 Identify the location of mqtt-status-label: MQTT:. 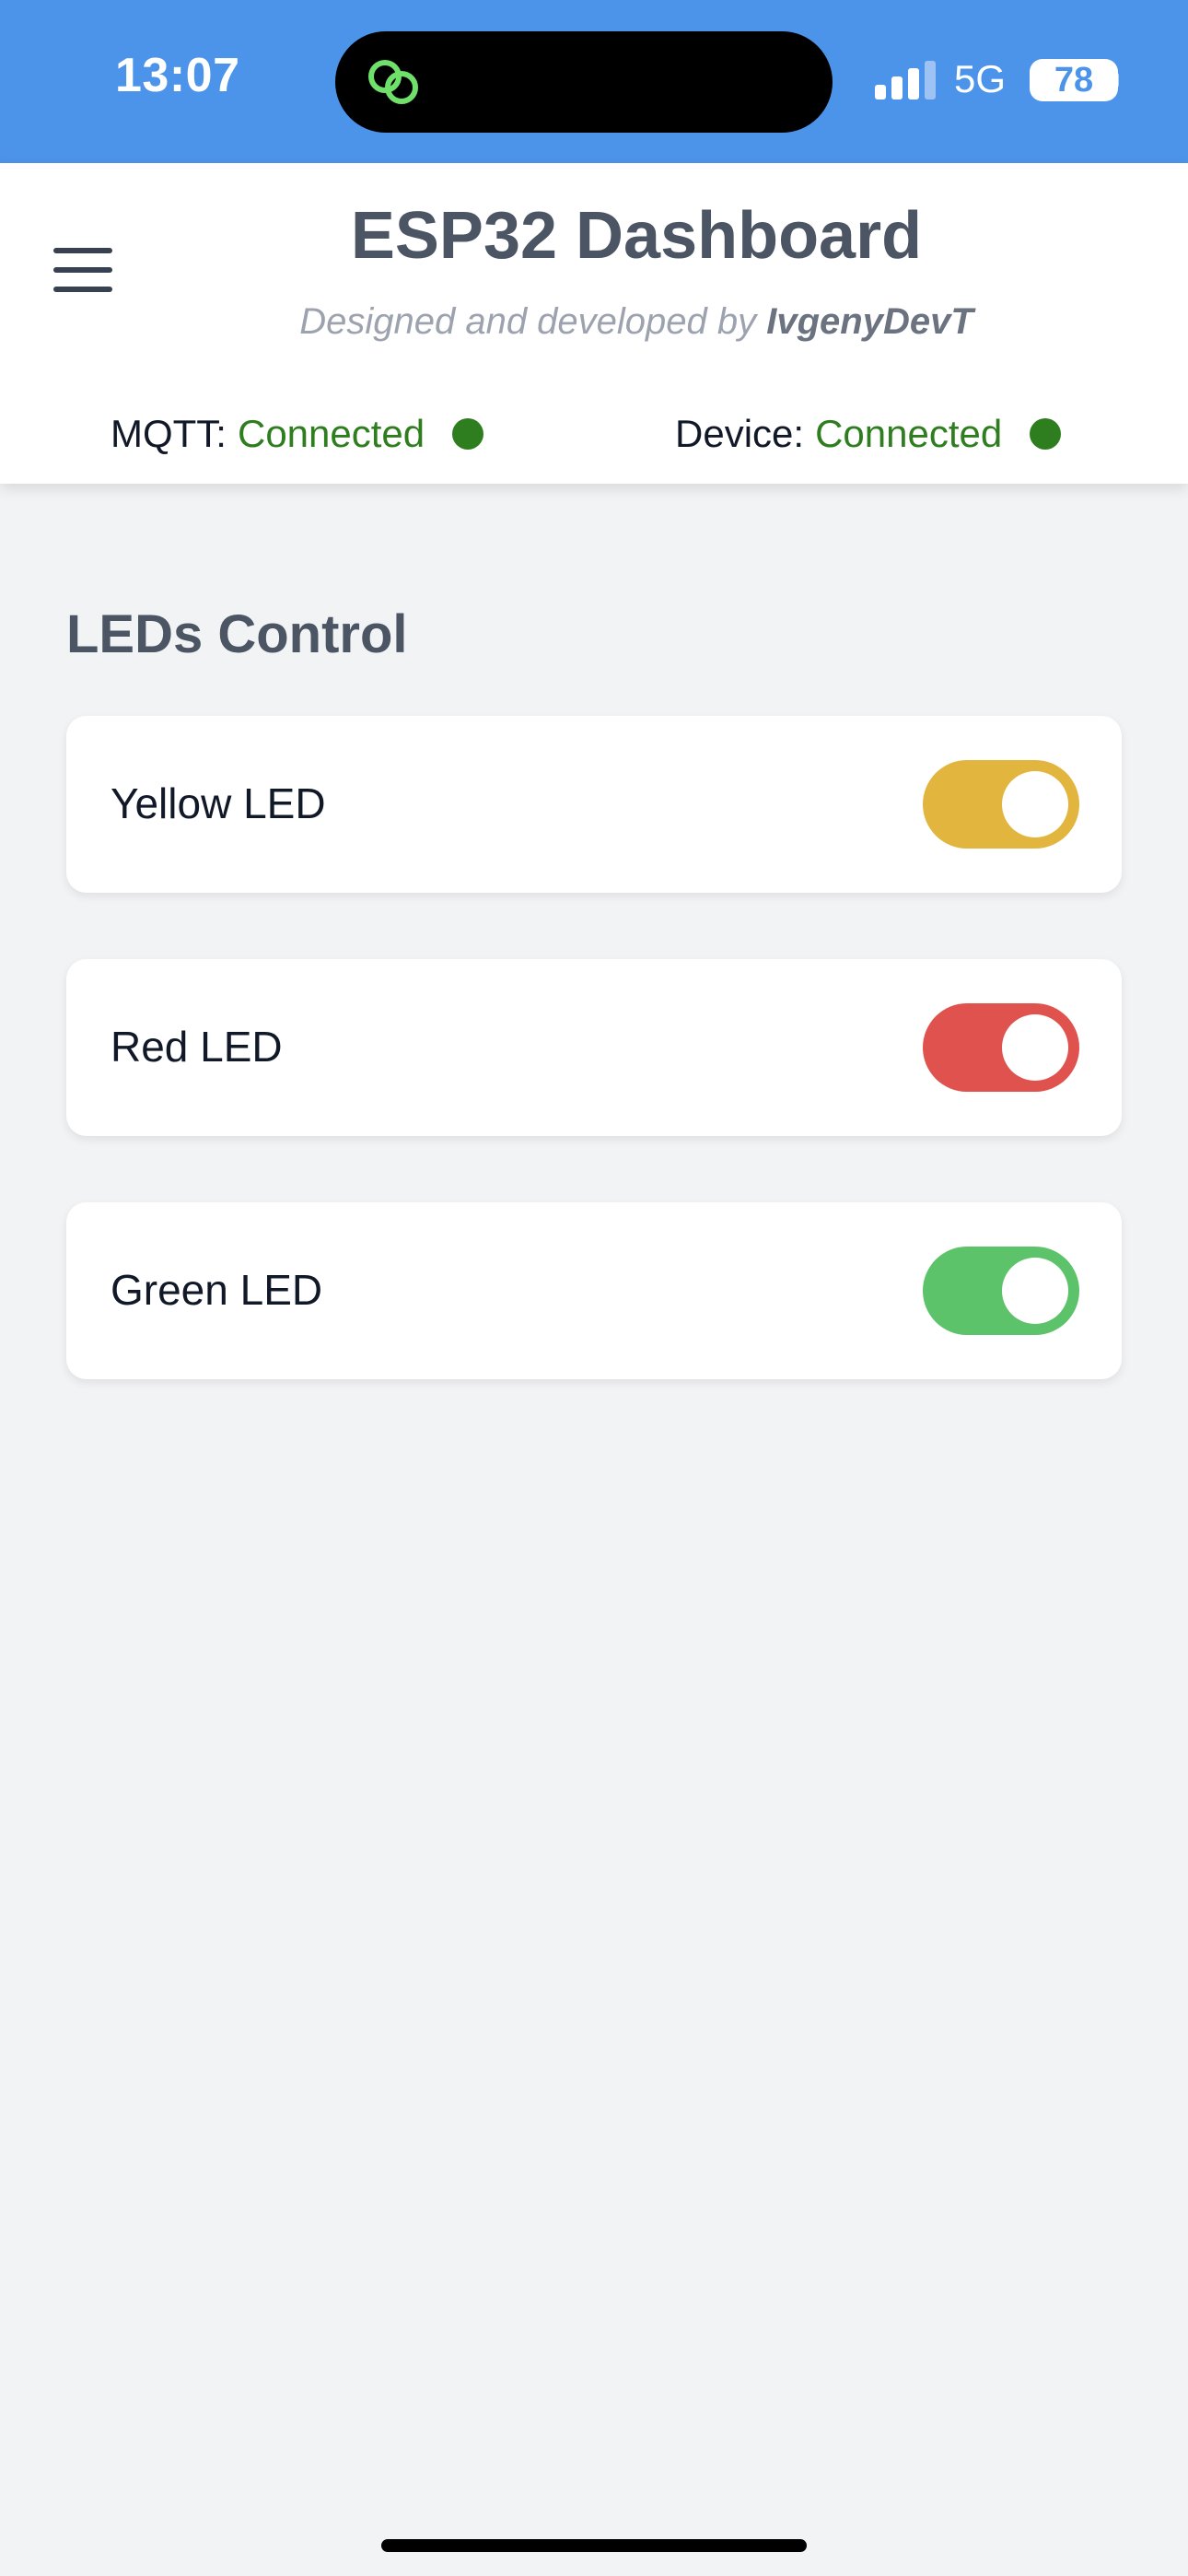
(169, 433).